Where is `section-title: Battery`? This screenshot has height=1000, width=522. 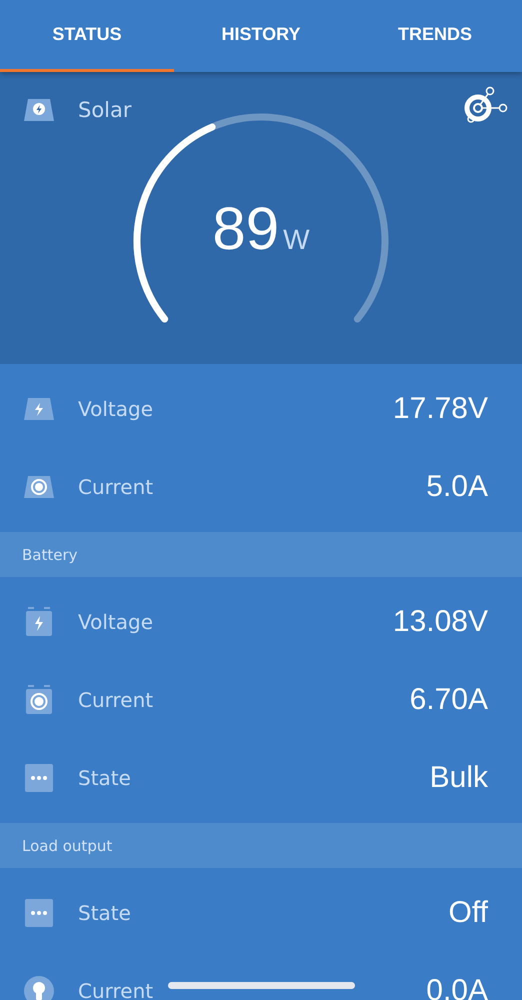
section-title: Battery is located at coordinates (50, 555).